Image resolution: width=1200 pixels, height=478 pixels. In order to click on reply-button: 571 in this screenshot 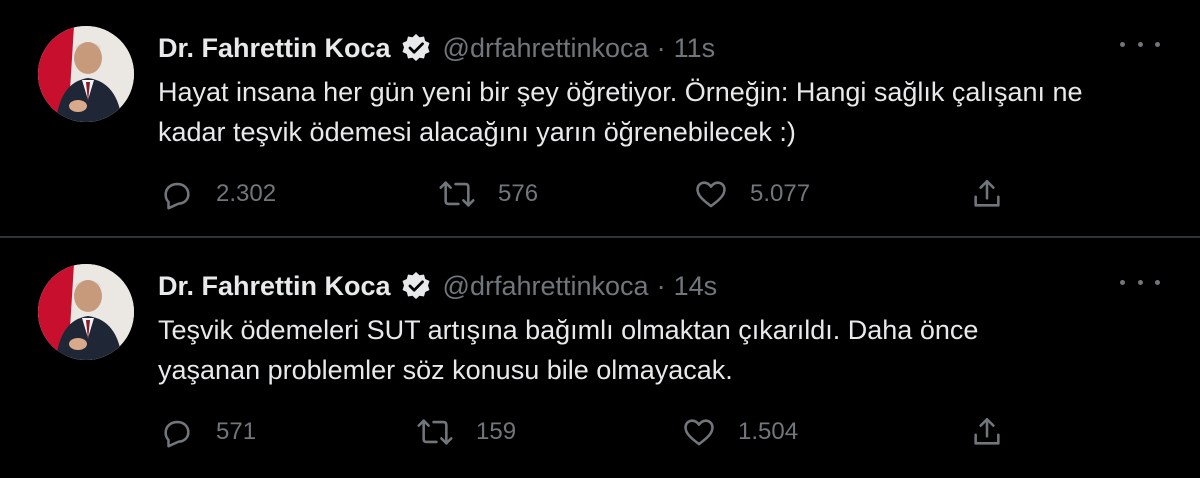, I will do `click(208, 432)`.